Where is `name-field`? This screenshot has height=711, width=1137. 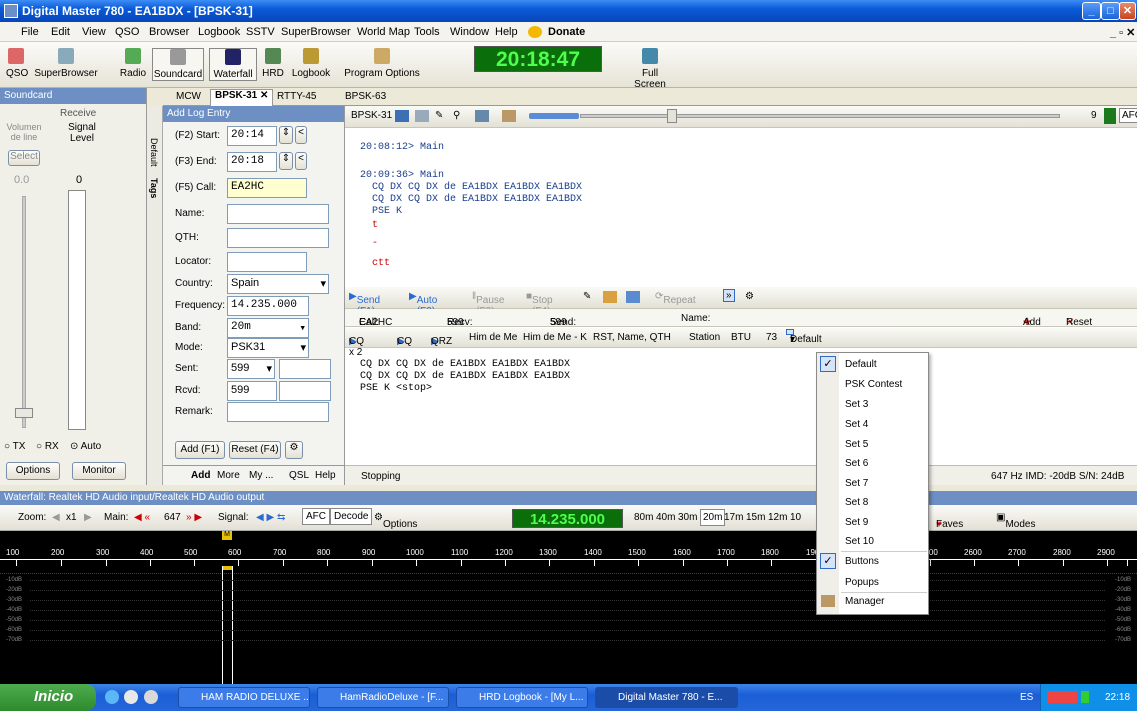
name-field is located at coordinates (278, 214).